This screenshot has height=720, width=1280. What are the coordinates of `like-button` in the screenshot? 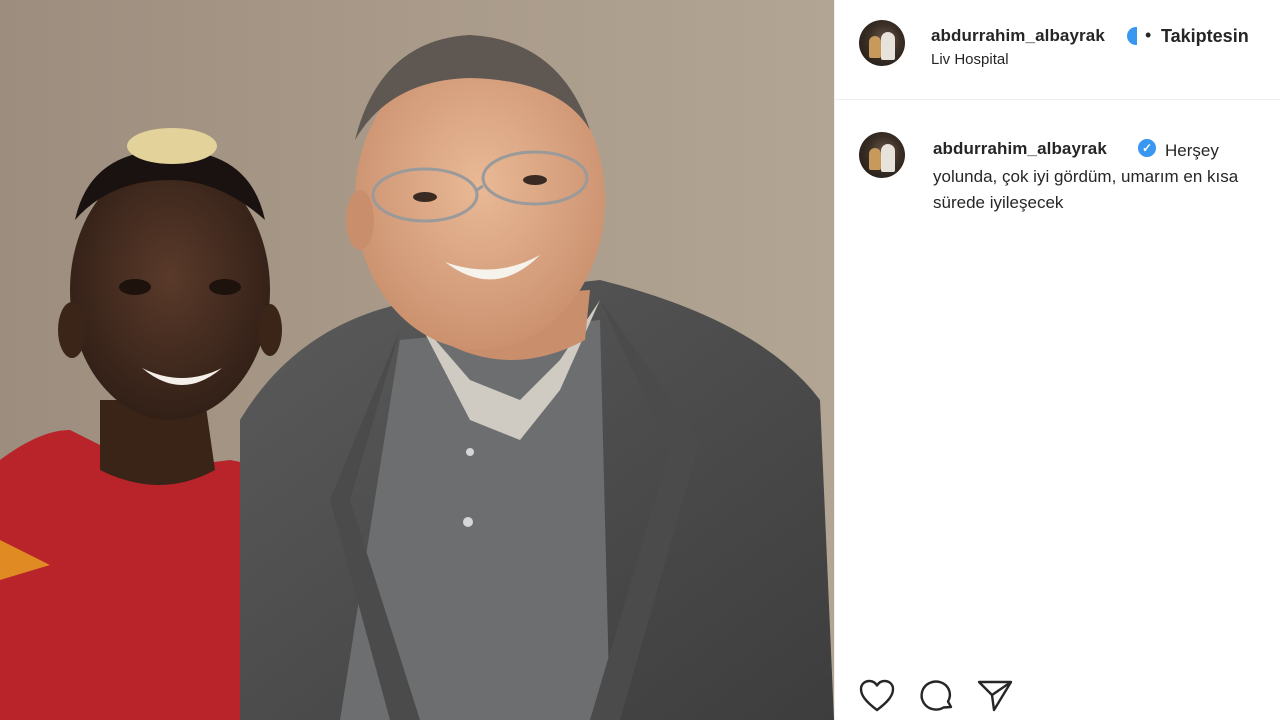 It's located at (877, 696).